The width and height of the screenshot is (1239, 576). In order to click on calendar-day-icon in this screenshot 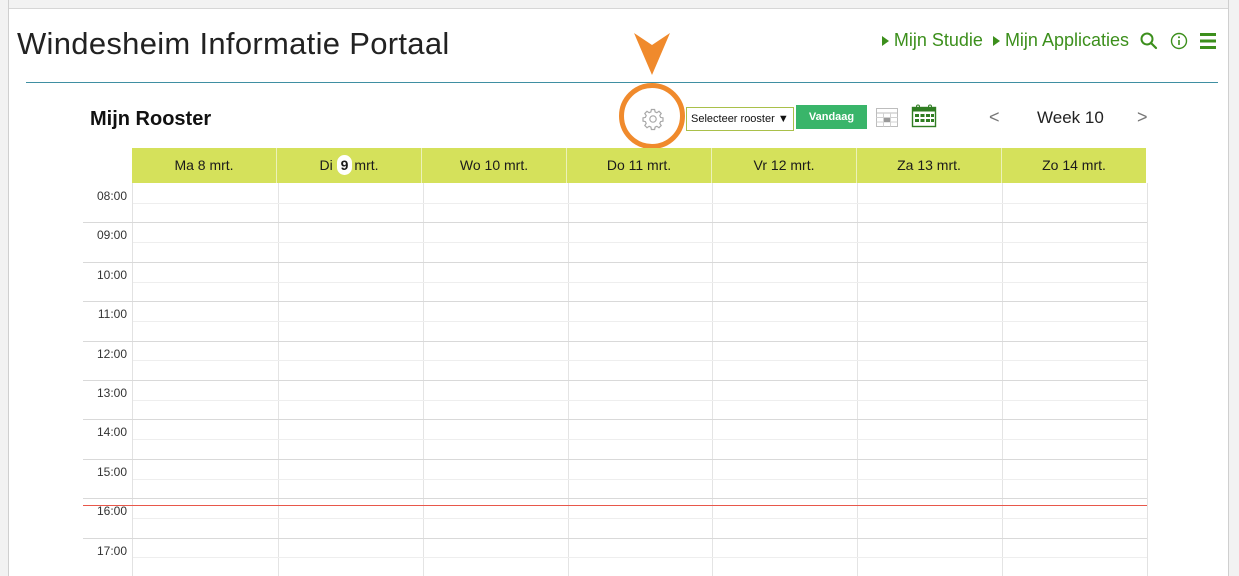, I will do `click(887, 117)`.